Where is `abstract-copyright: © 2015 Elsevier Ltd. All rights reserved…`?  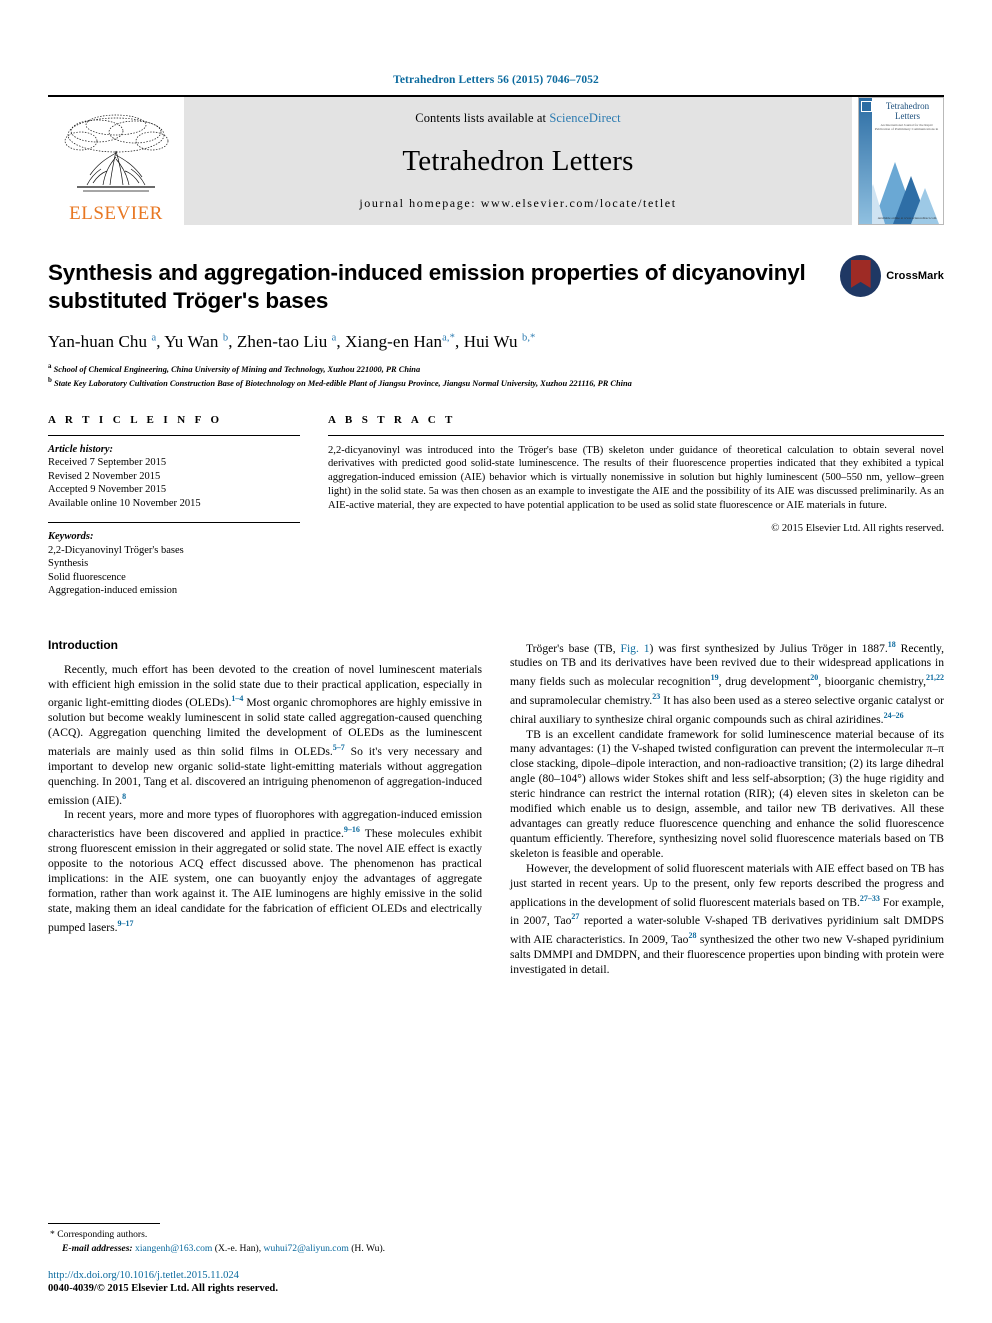
abstract-copyright: © 2015 Elsevier Ltd. All rights reserved… is located at coordinates (857, 528).